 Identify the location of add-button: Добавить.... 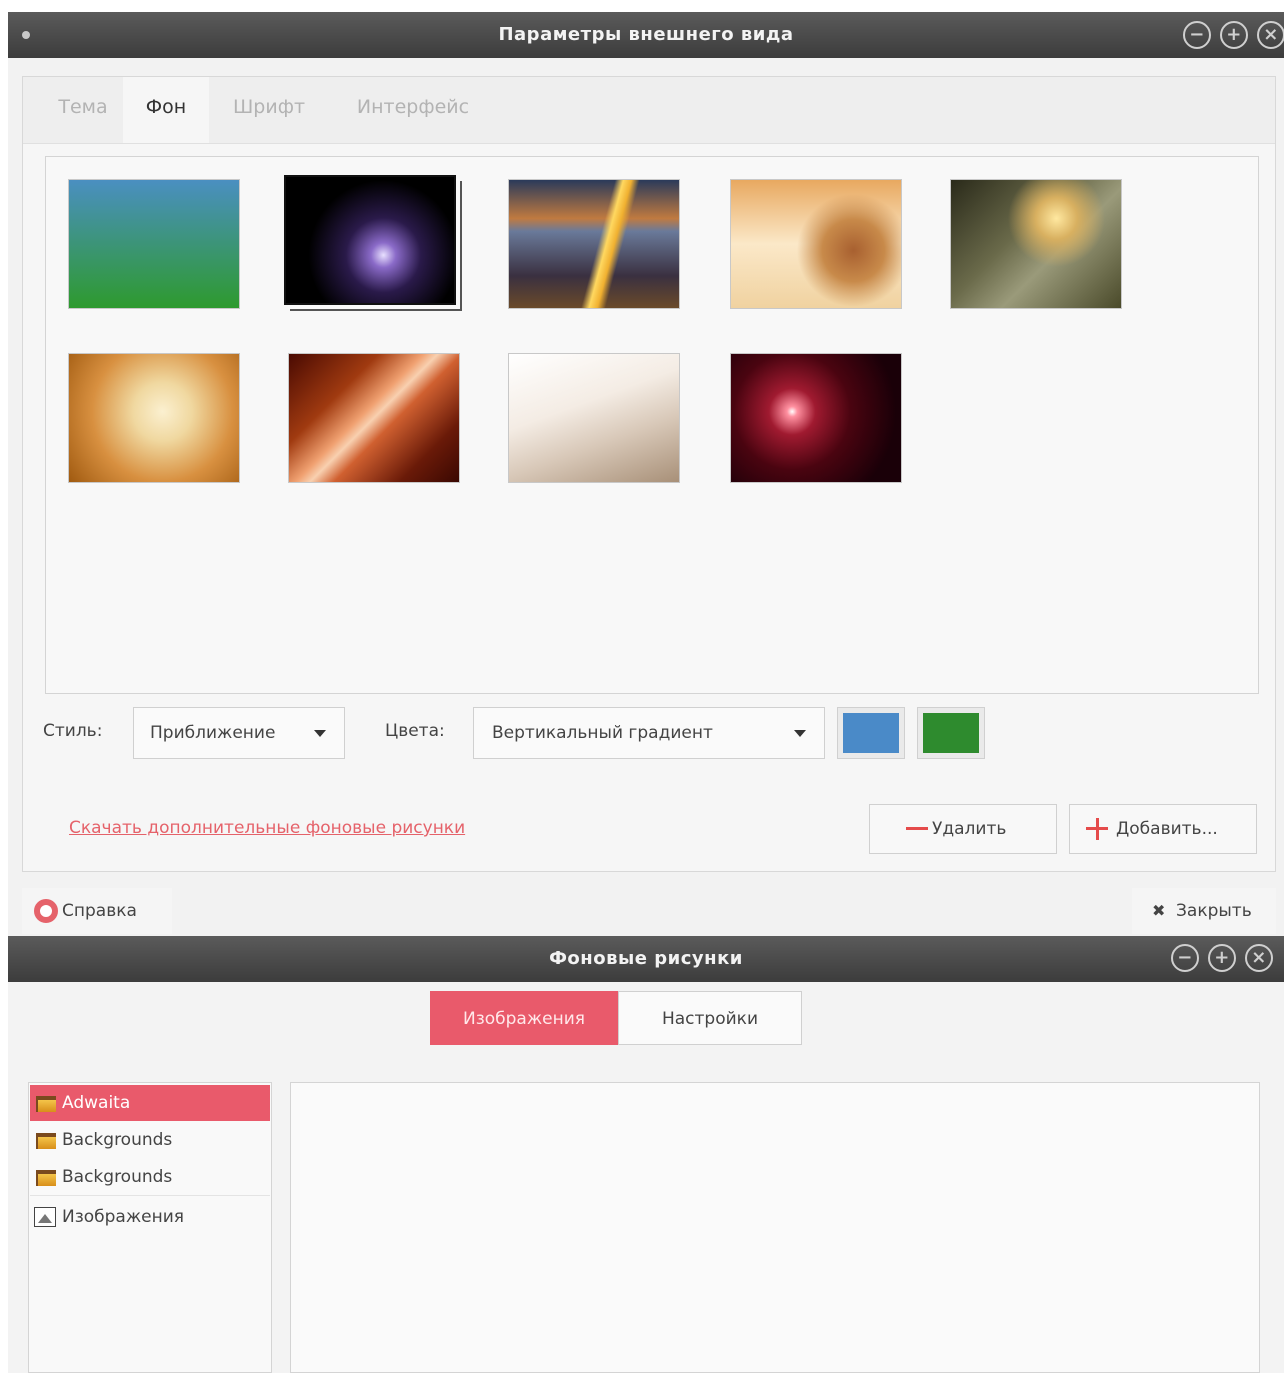
(1163, 829).